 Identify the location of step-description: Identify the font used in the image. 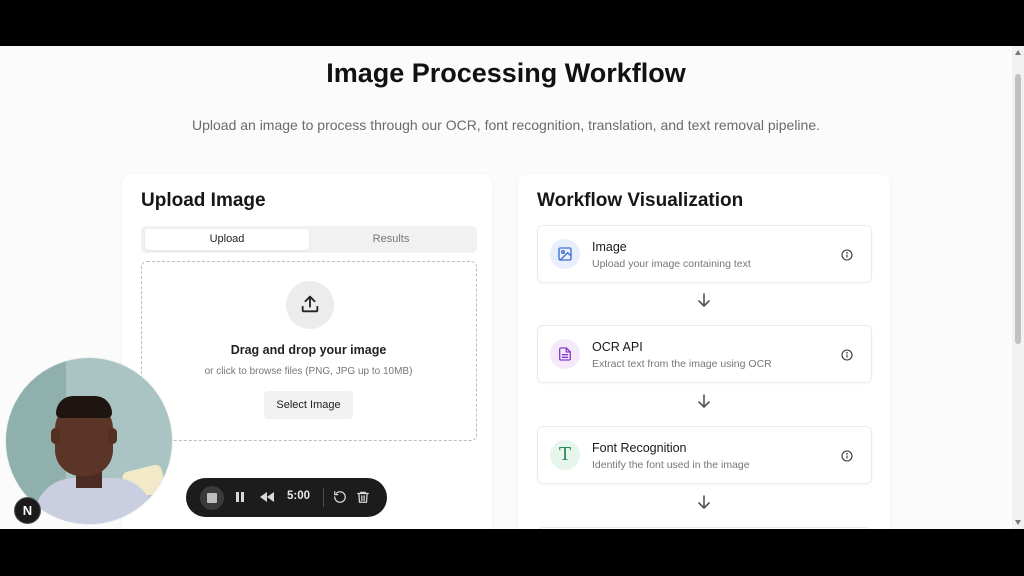
(671, 465).